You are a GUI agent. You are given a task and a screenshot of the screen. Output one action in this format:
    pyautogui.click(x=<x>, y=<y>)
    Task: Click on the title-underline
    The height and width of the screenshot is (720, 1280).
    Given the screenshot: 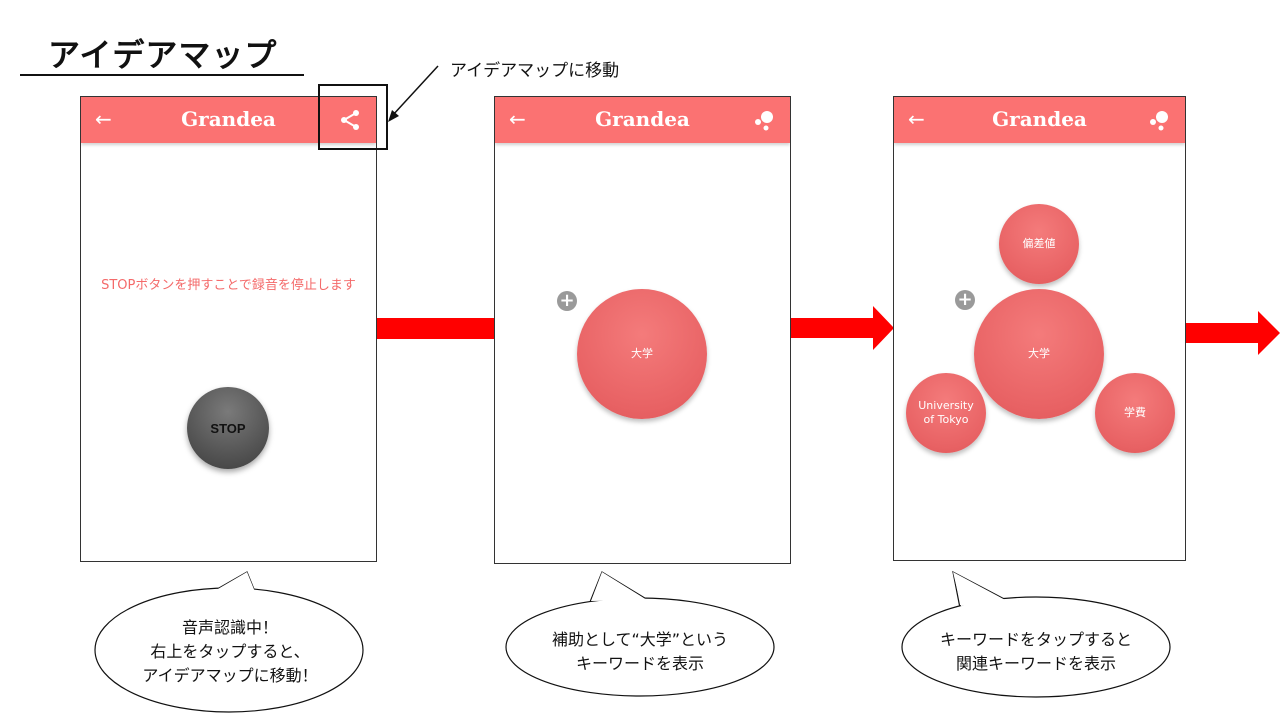 What is the action you would take?
    pyautogui.click(x=162, y=75)
    